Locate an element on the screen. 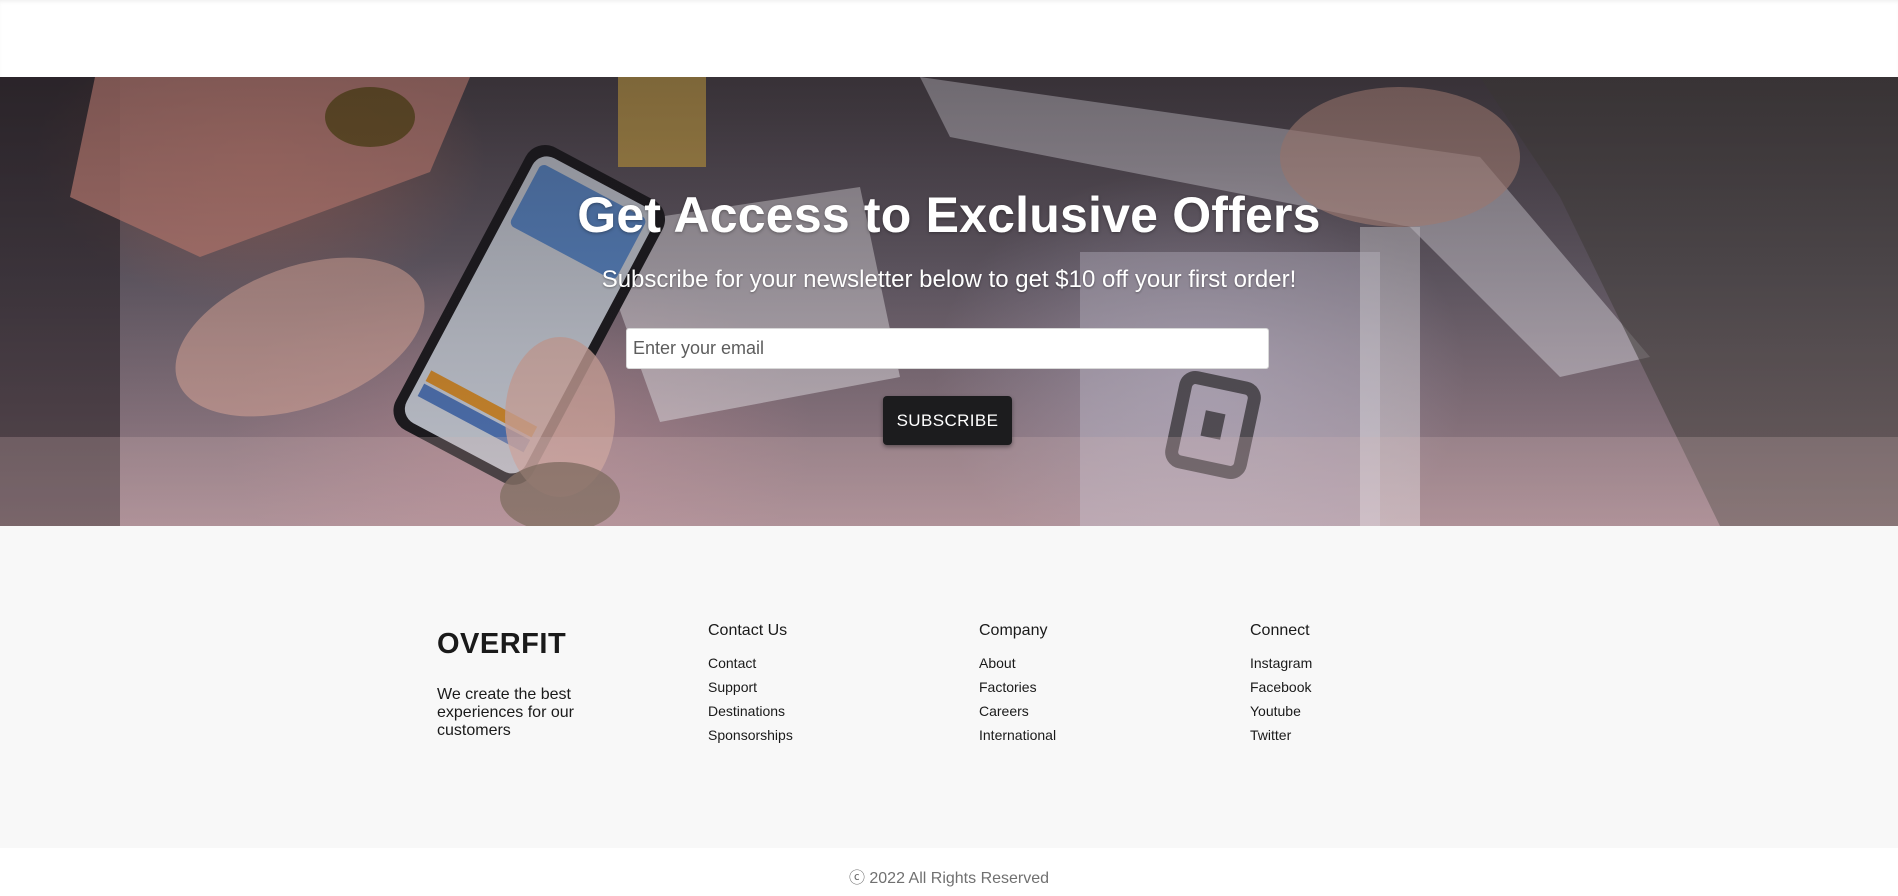  footer-column-title: Contact Us is located at coordinates (748, 630).